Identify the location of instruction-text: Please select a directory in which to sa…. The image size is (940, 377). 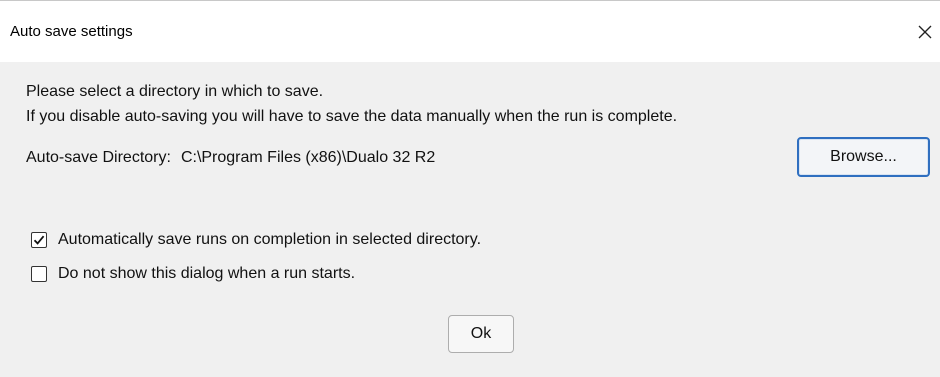
(175, 91).